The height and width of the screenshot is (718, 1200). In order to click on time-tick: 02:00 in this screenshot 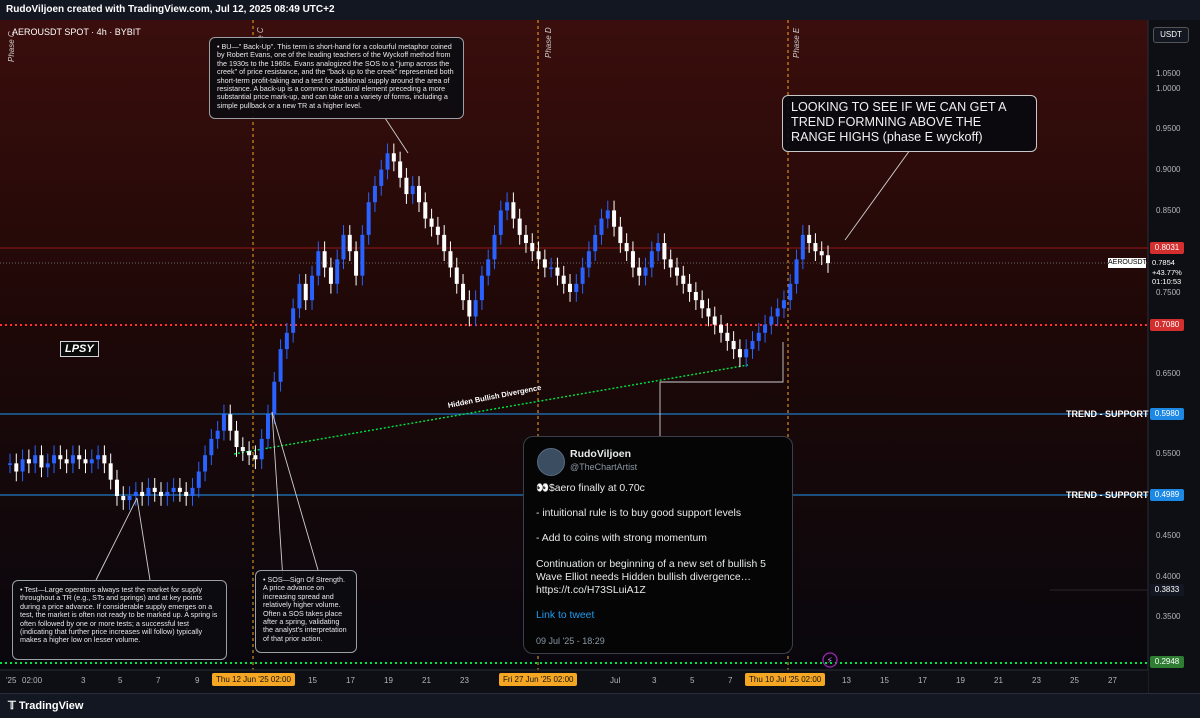, I will do `click(32, 680)`.